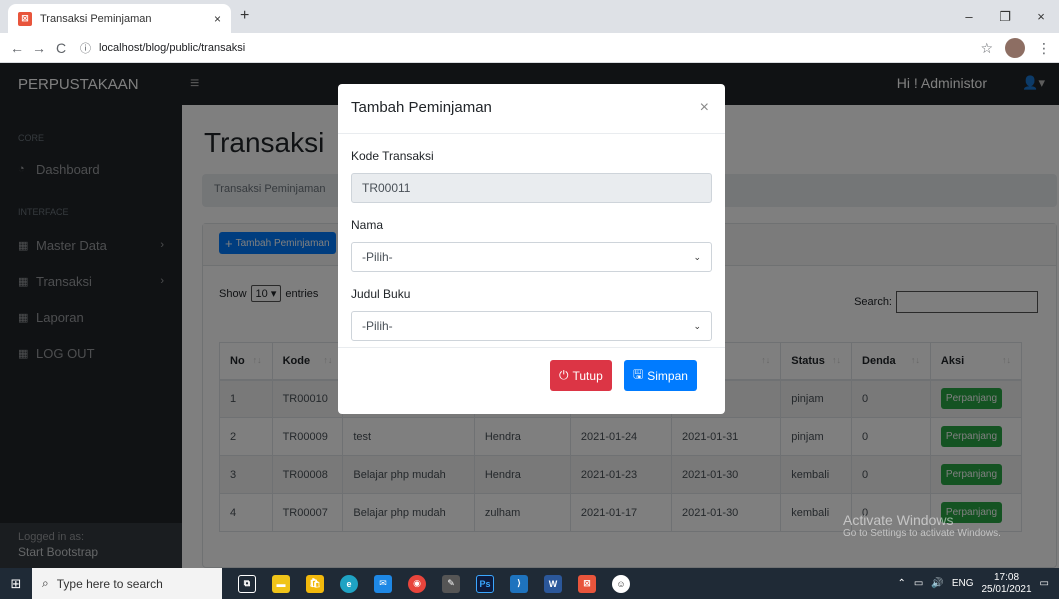 This screenshot has width=1059, height=599. What do you see at coordinates (587, 583) in the screenshot?
I see `xampp-icon: ⊠` at bounding box center [587, 583].